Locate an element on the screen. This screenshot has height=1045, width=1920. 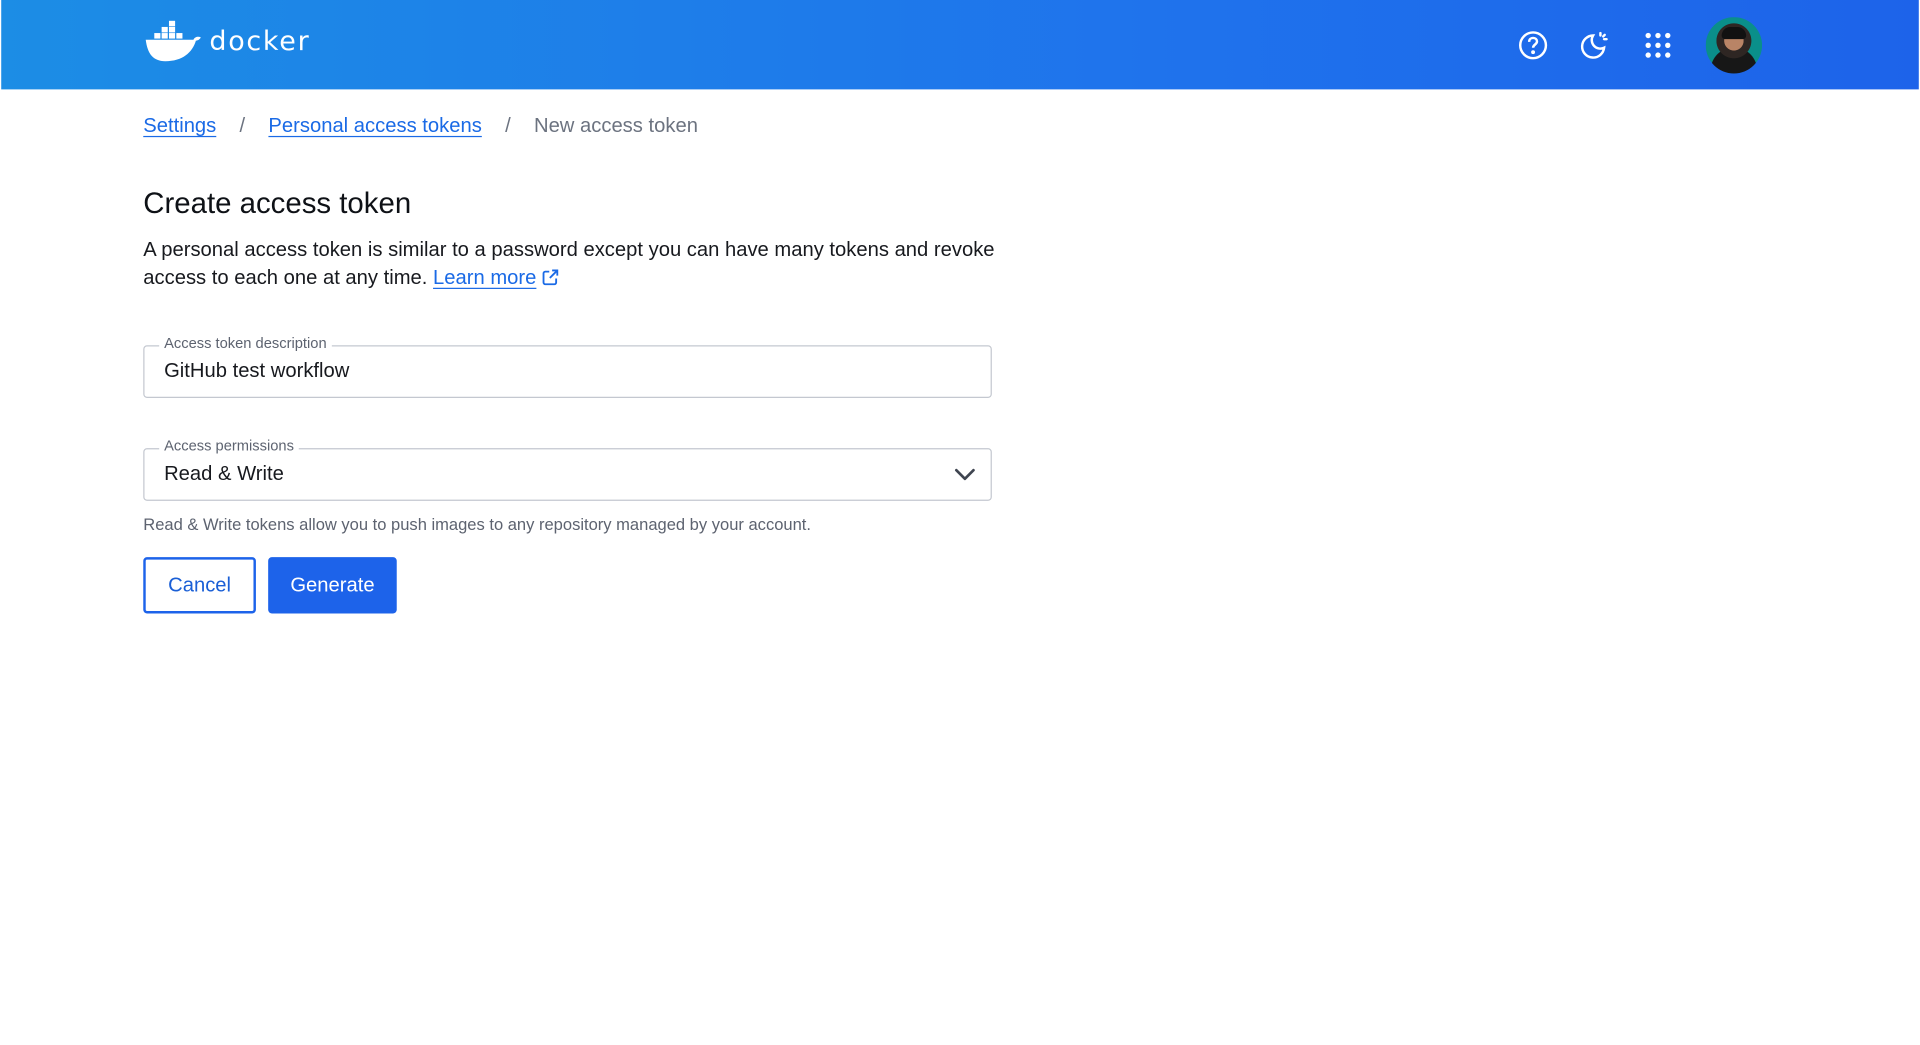
breadcrumb-current-page: New access token is located at coordinates (615, 126).